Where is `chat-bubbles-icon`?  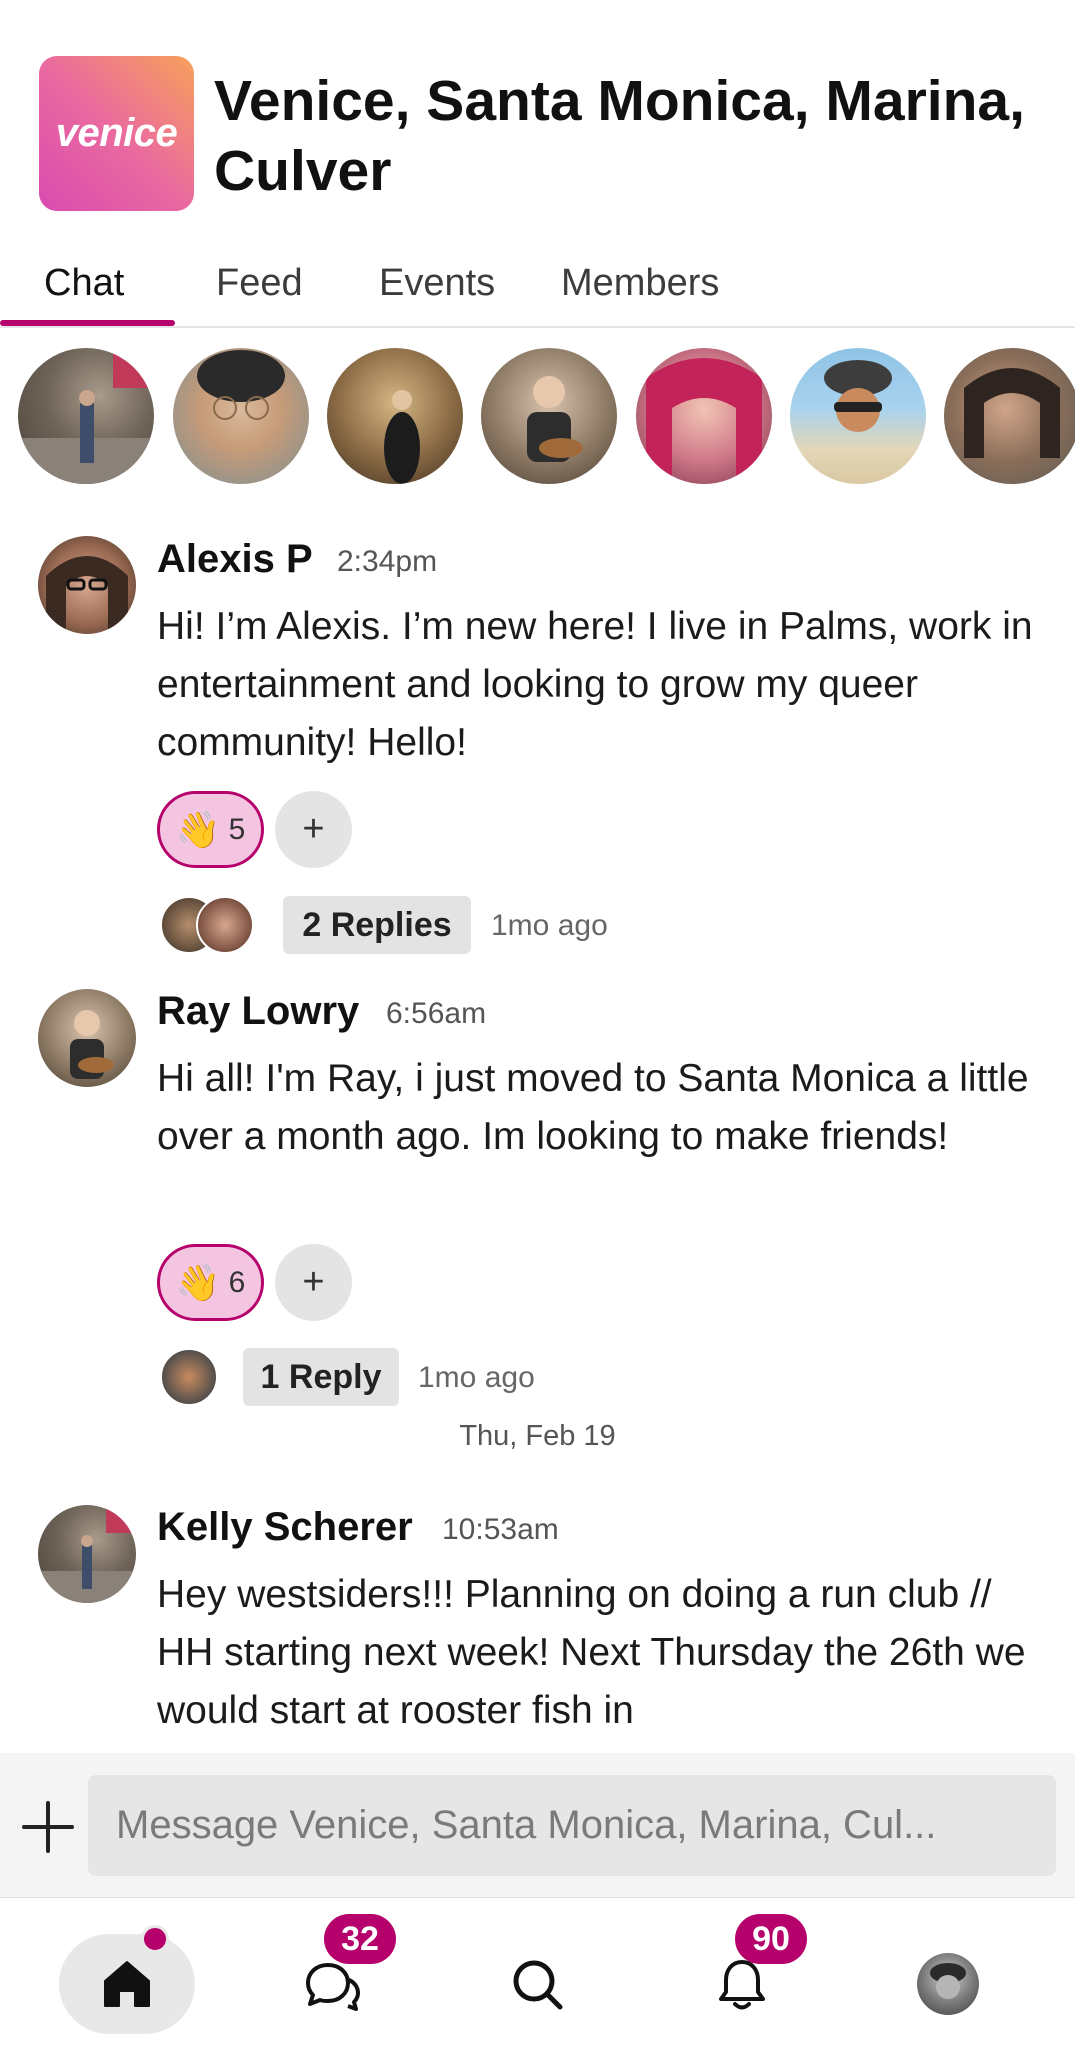 chat-bubbles-icon is located at coordinates (333, 1987).